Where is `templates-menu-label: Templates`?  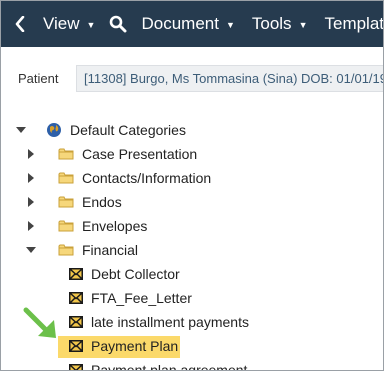 templates-menu-label: Templates is located at coordinates (354, 23).